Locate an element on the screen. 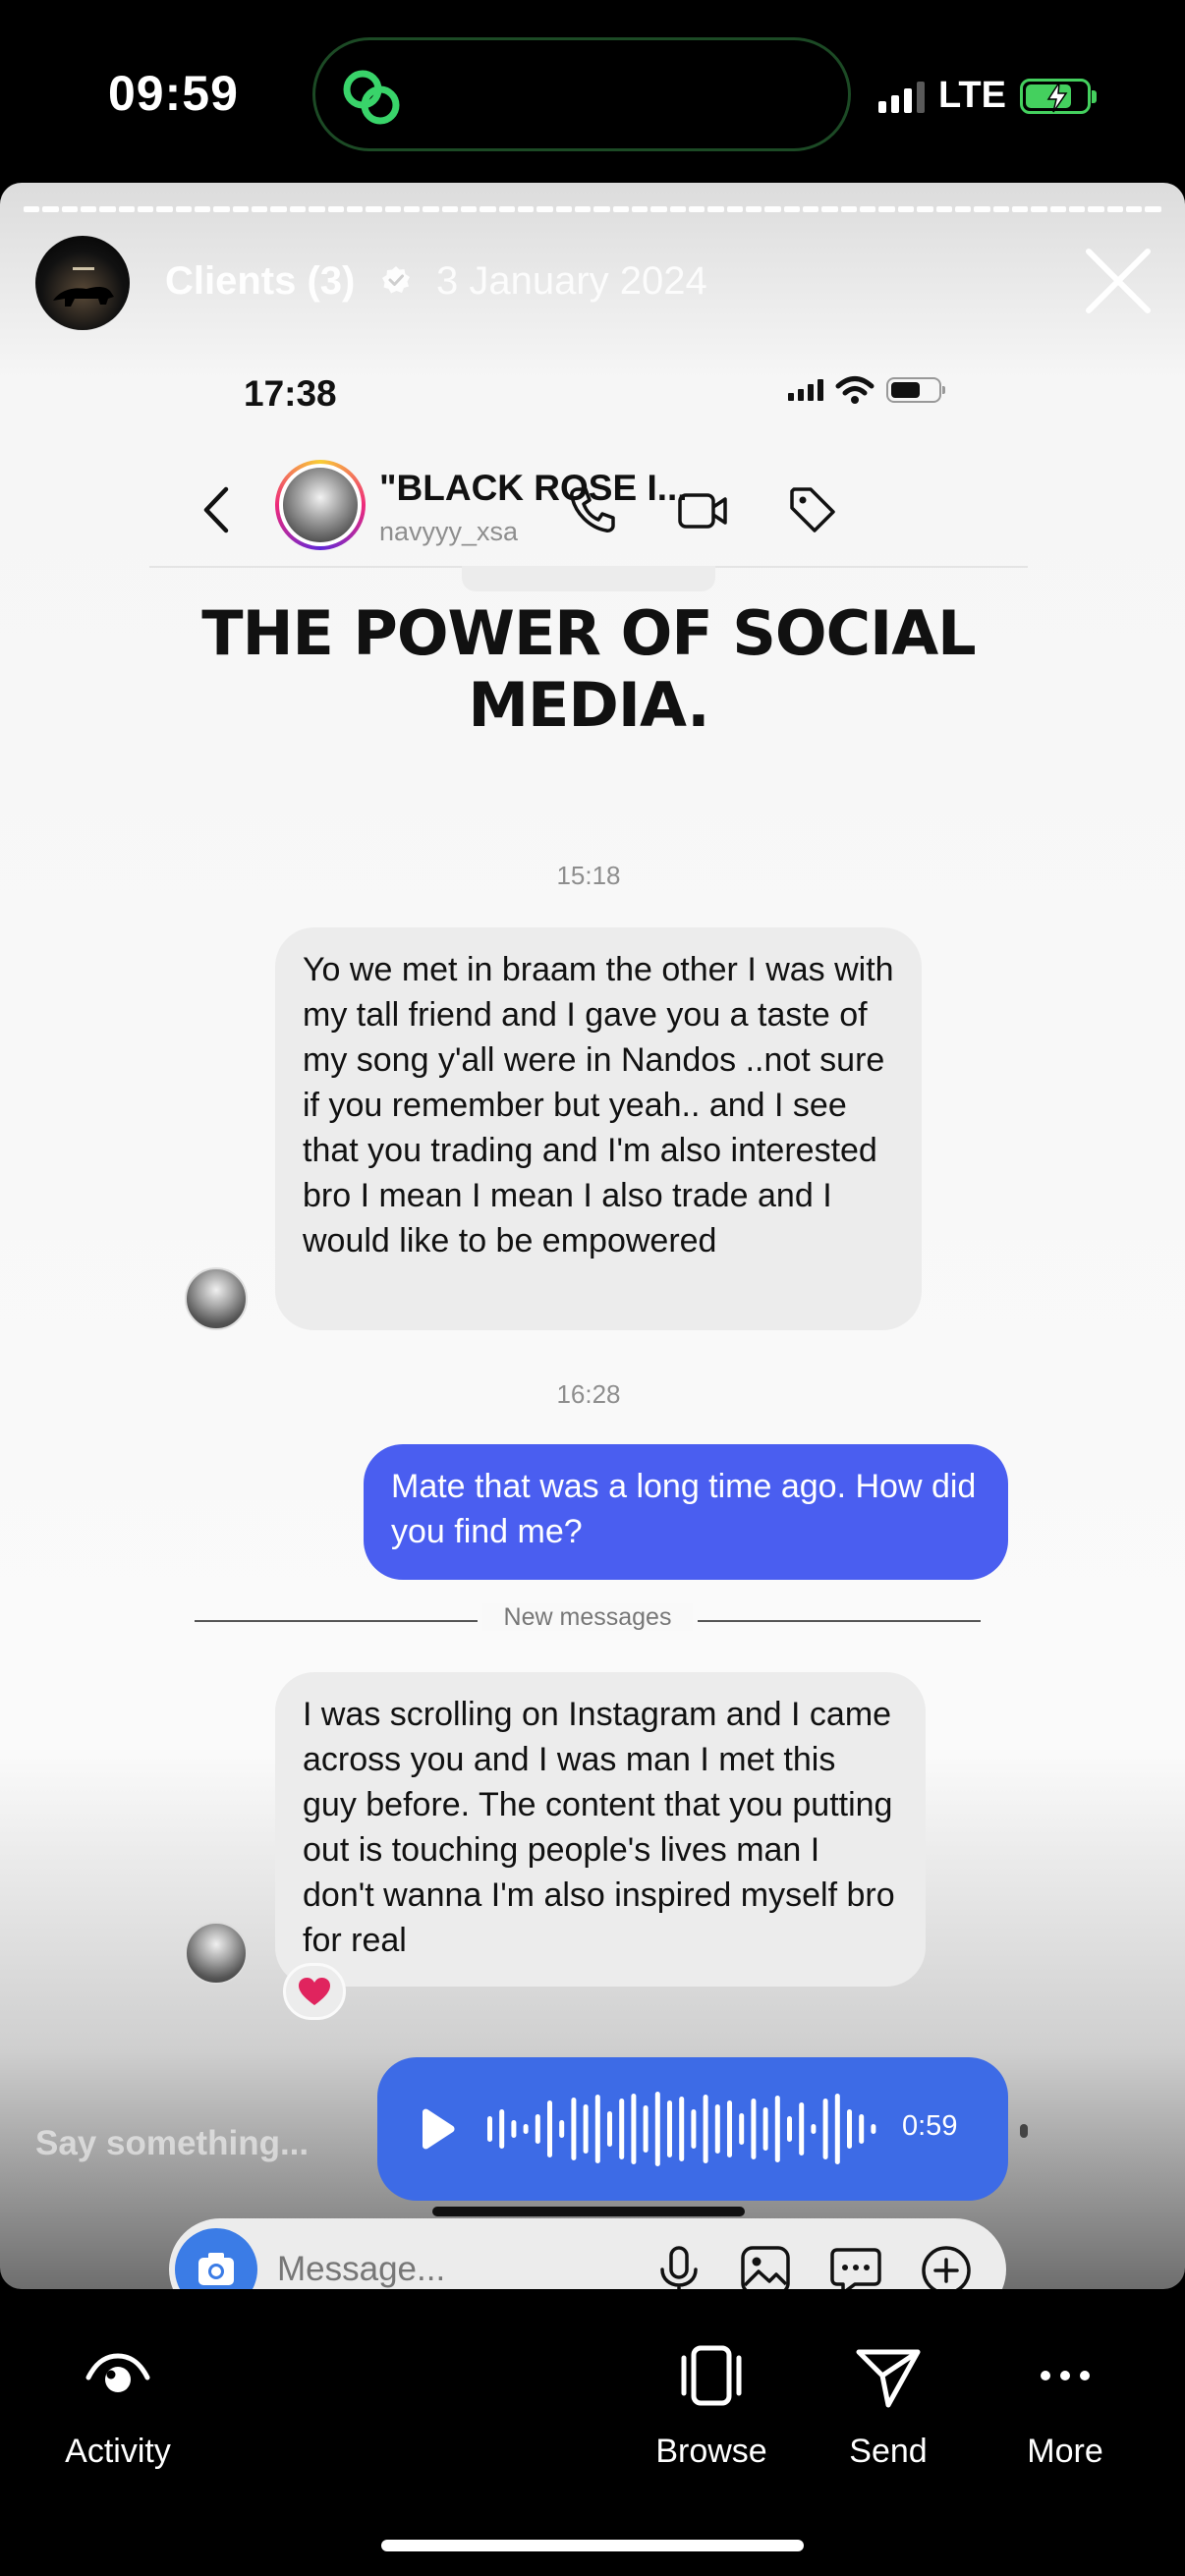  story-title: Clients (3) is located at coordinates (260, 281).